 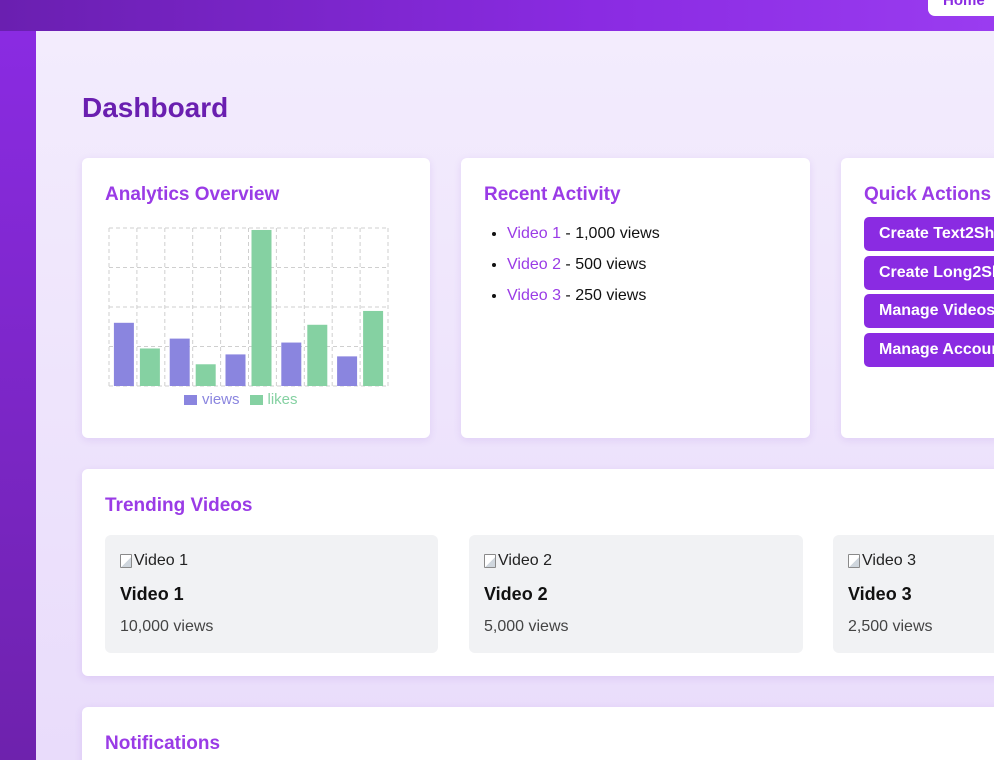 What do you see at coordinates (534, 264) in the screenshot?
I see `activity-link-video-2: Video 2` at bounding box center [534, 264].